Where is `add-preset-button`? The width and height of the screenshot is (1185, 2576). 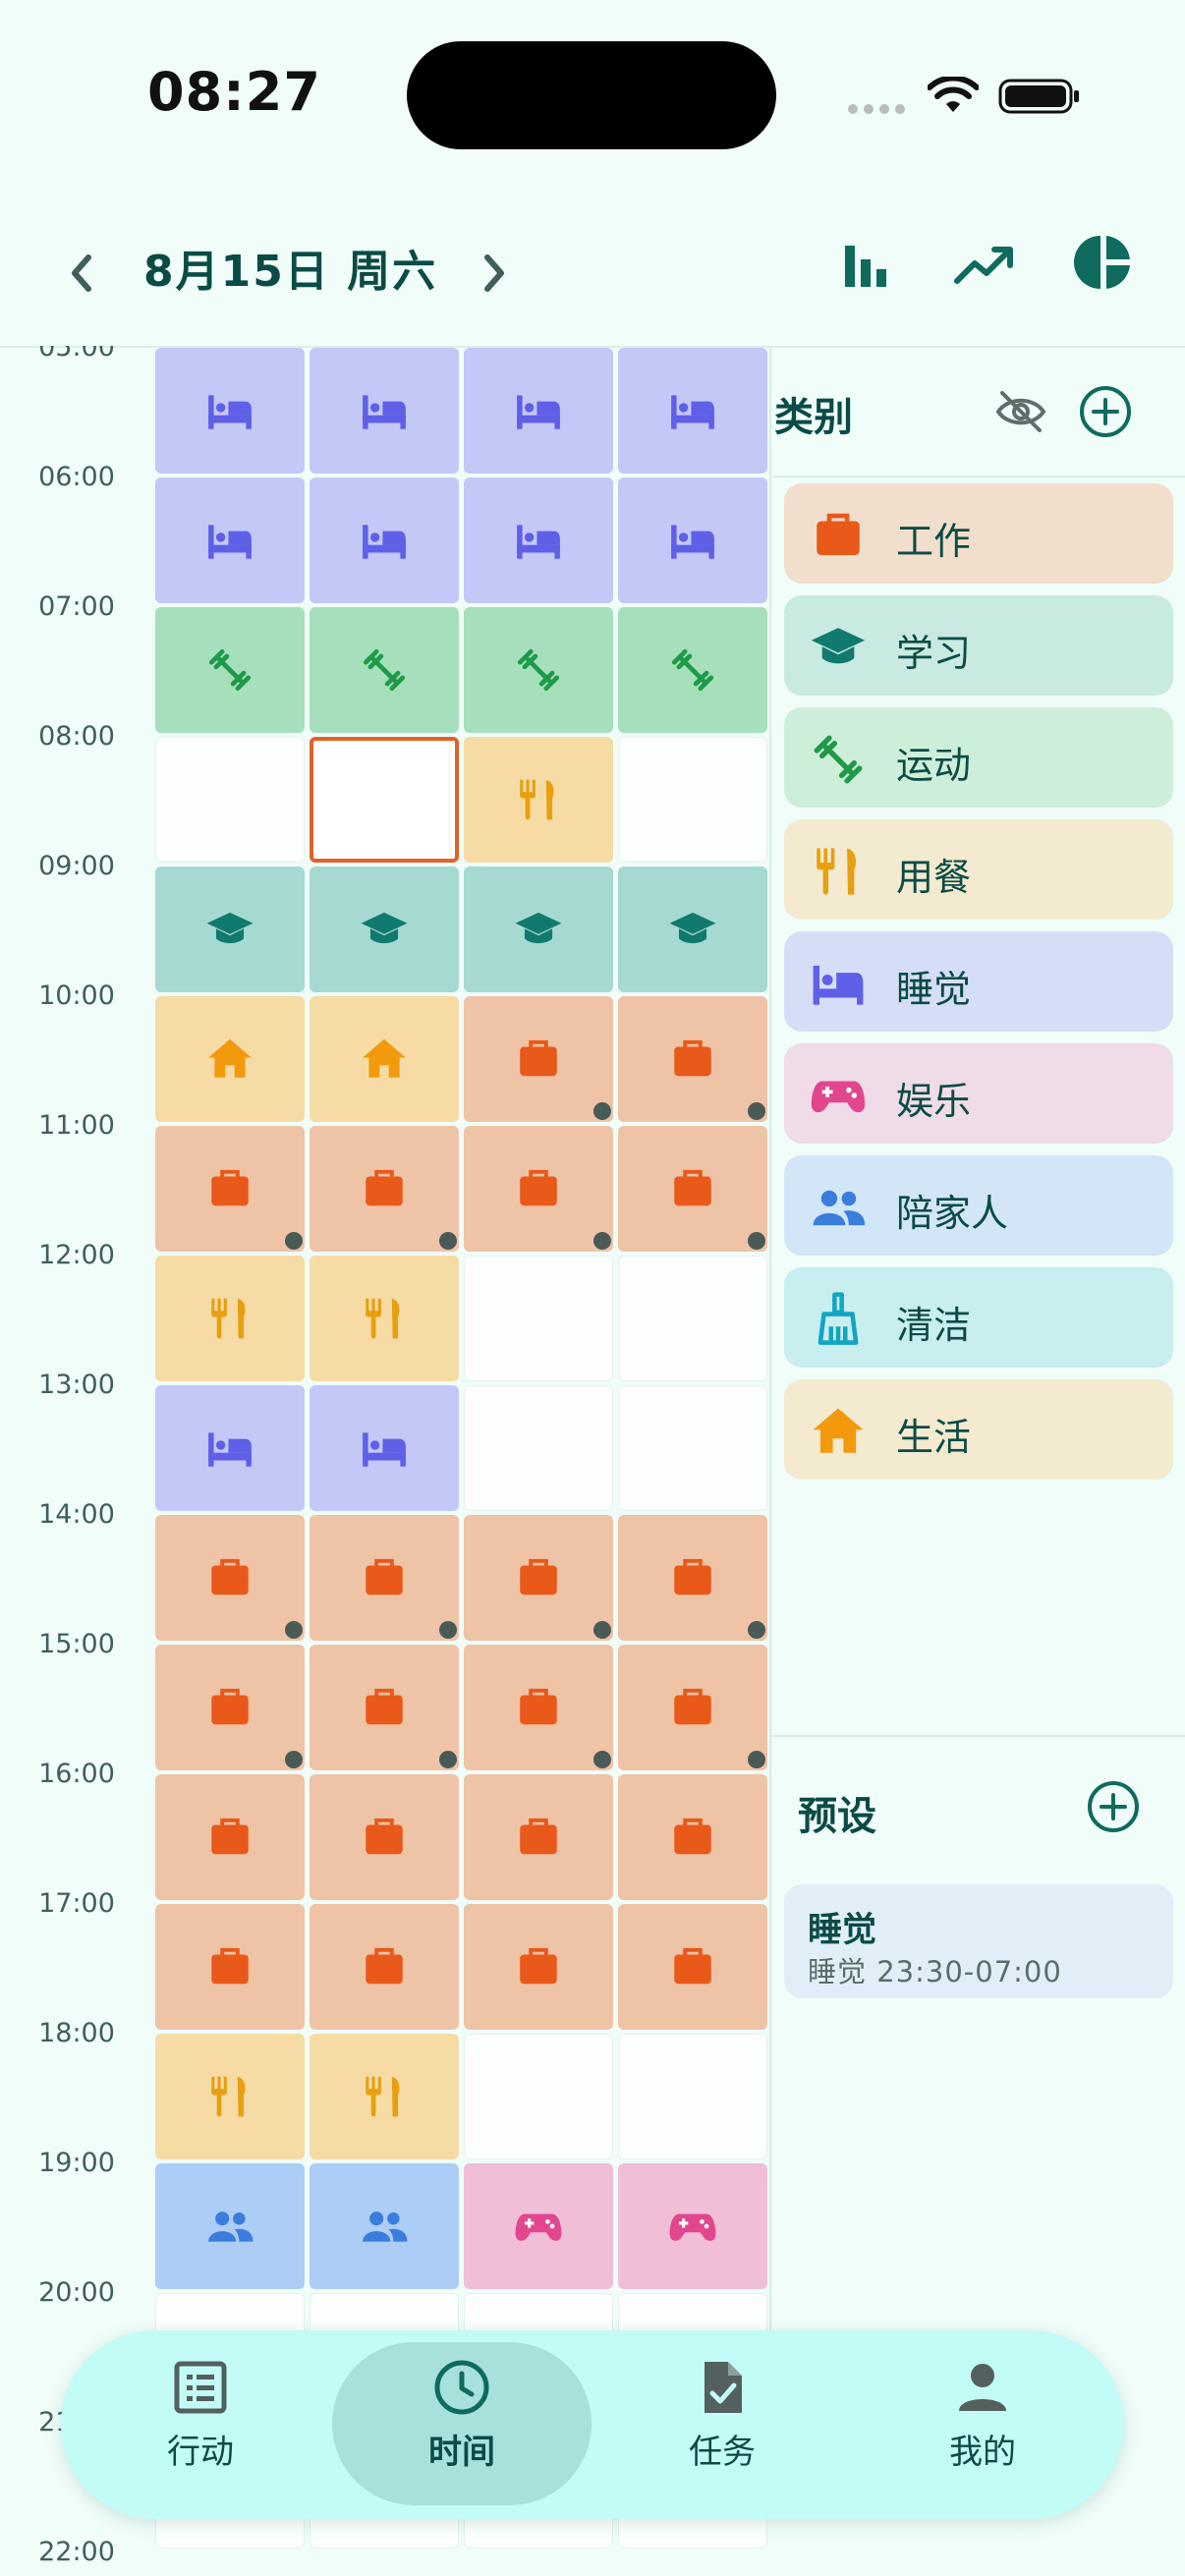 add-preset-button is located at coordinates (1114, 1806).